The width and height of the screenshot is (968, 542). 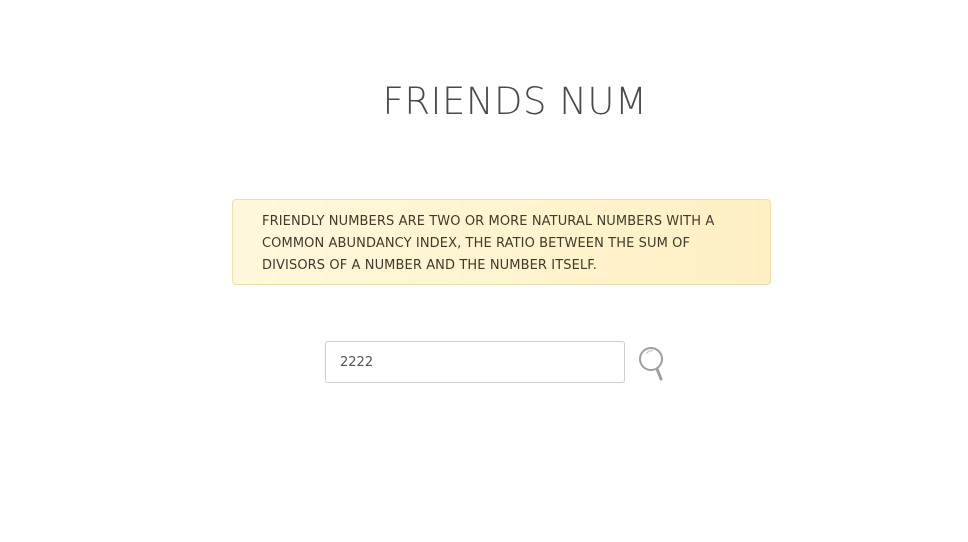 I want to click on search-icon, so click(x=651, y=364).